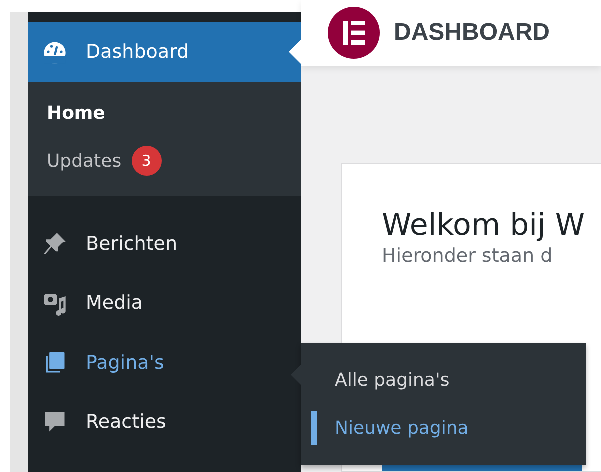 The width and height of the screenshot is (601, 472). I want to click on sidebar-item: Berichten, so click(164, 244).